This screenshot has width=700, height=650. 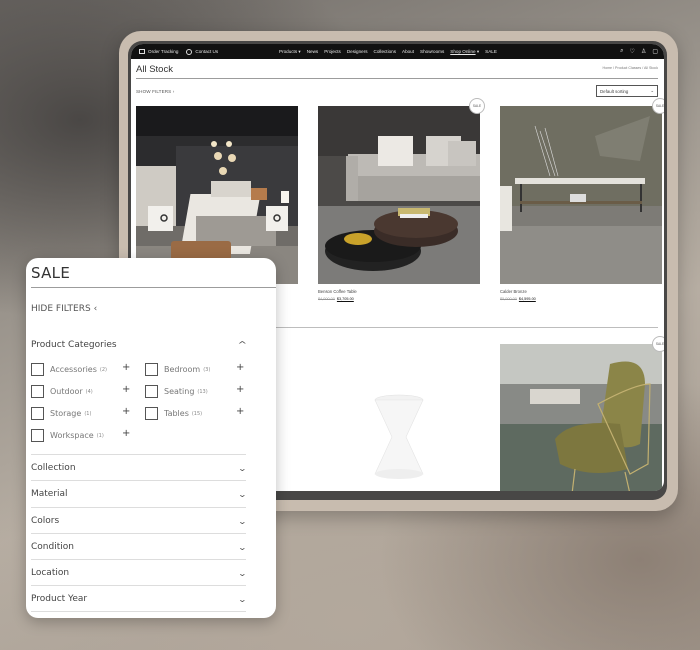 What do you see at coordinates (332, 51) in the screenshot?
I see `nav-projects: Projects` at bounding box center [332, 51].